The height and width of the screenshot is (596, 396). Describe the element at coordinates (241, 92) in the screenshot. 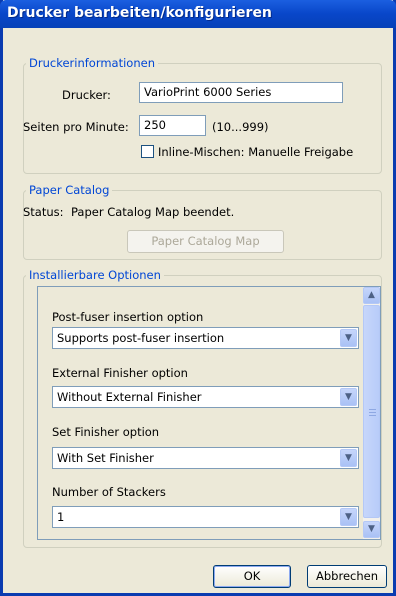

I see `printer-name-field: VarioPrint 6000 Series` at that location.